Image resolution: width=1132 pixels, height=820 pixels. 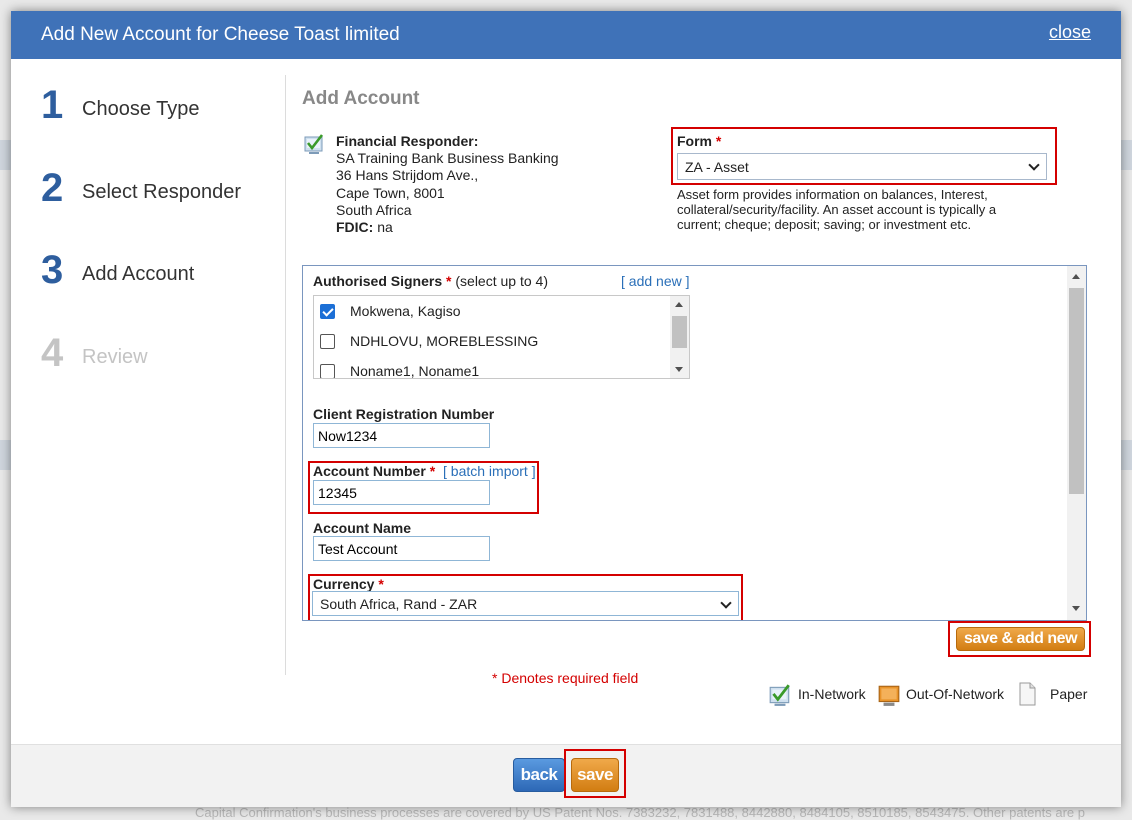 What do you see at coordinates (525, 603) in the screenshot?
I see `currency-select: South Africa, Rand - ZAR` at bounding box center [525, 603].